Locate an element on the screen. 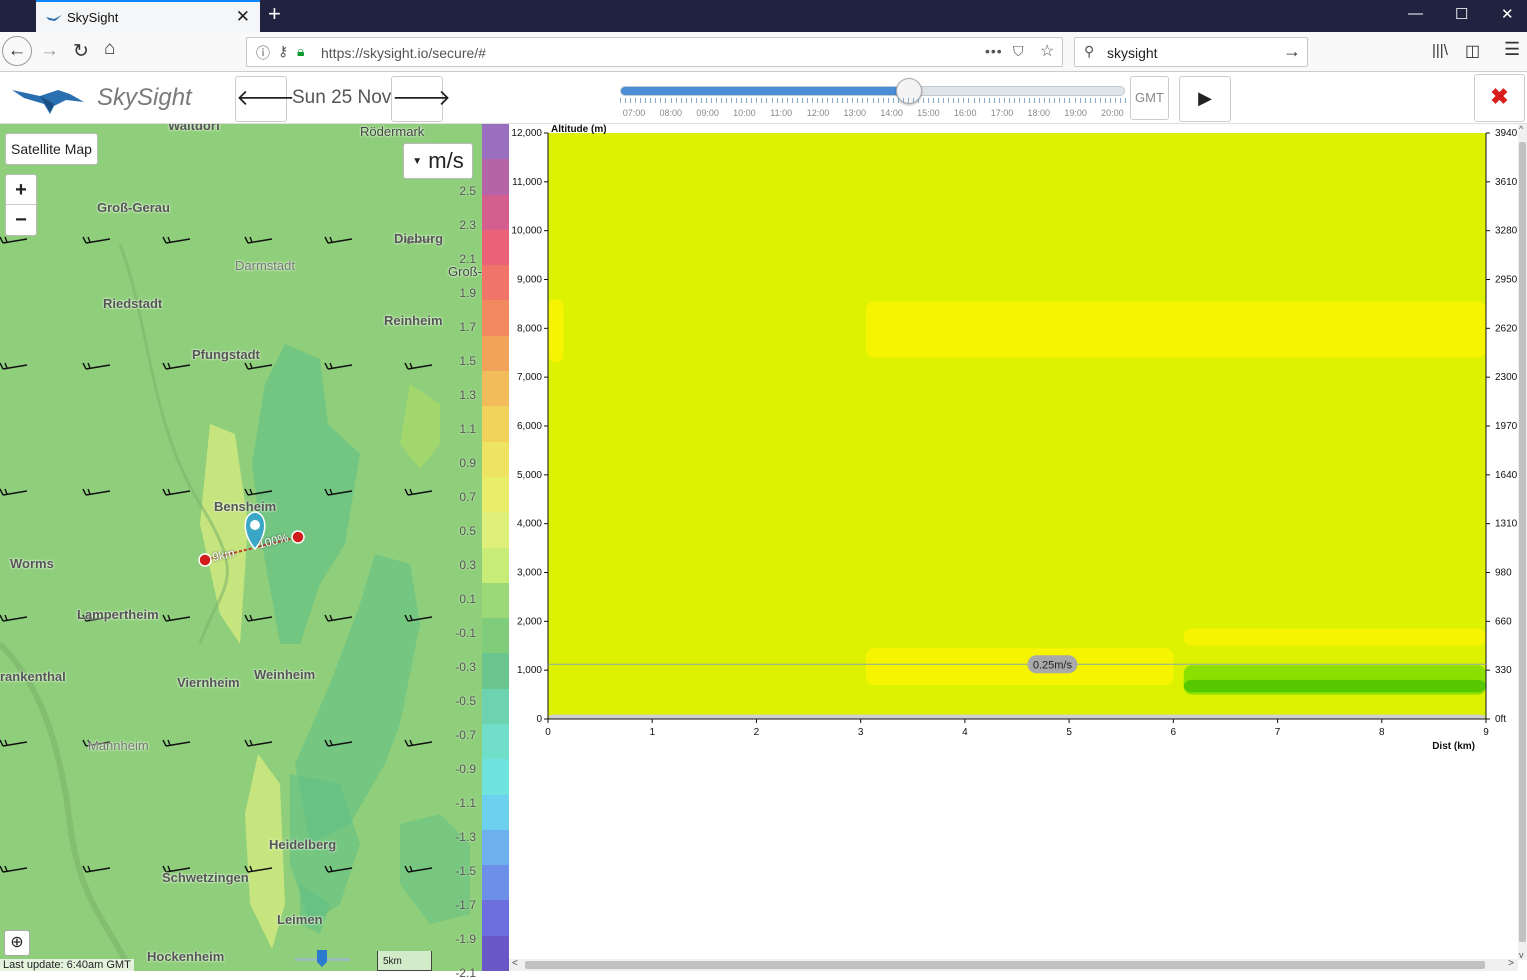 This screenshot has height=980, width=1527. y-tick-label-left: 5,000 is located at coordinates (529, 475).